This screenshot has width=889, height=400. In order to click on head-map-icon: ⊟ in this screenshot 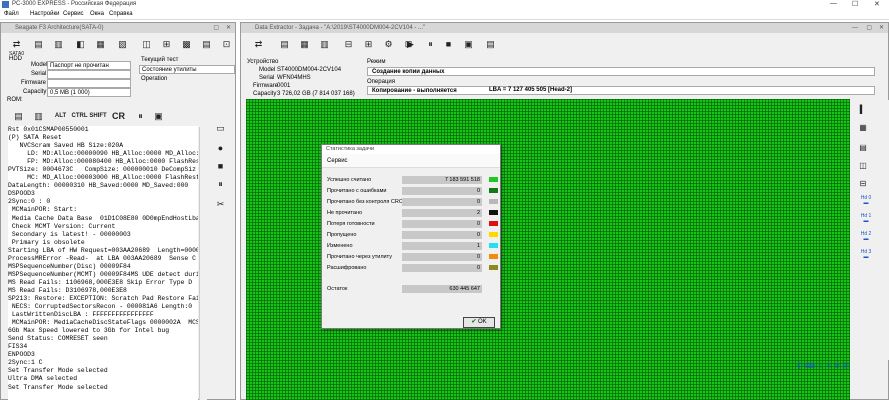, I will do `click(863, 184)`.